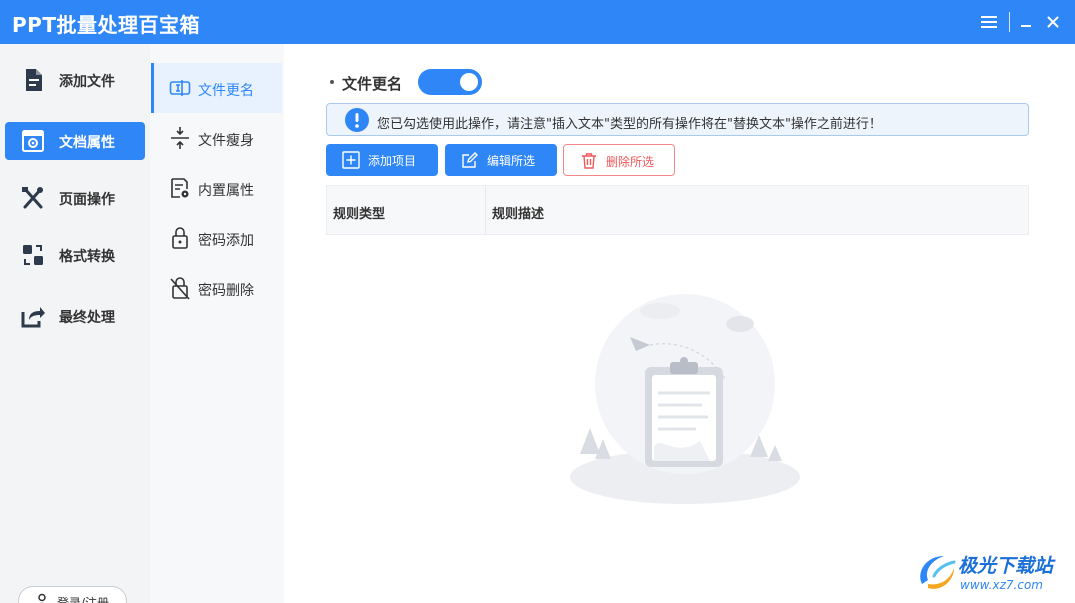 The height and width of the screenshot is (603, 1075). What do you see at coordinates (1053, 22) in the screenshot?
I see `close-icon` at bounding box center [1053, 22].